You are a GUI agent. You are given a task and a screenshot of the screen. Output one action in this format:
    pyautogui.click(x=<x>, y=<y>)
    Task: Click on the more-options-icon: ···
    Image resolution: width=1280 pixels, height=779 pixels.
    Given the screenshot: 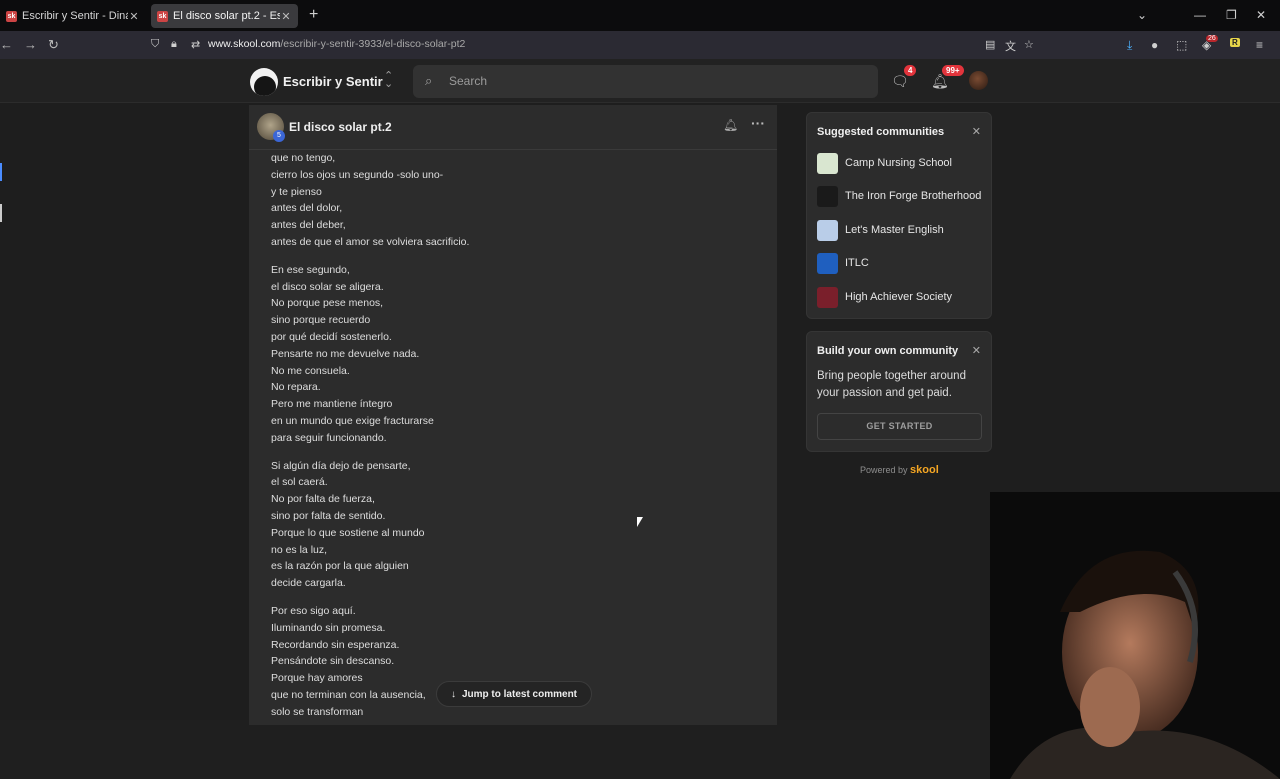 What is the action you would take?
    pyautogui.click(x=758, y=123)
    